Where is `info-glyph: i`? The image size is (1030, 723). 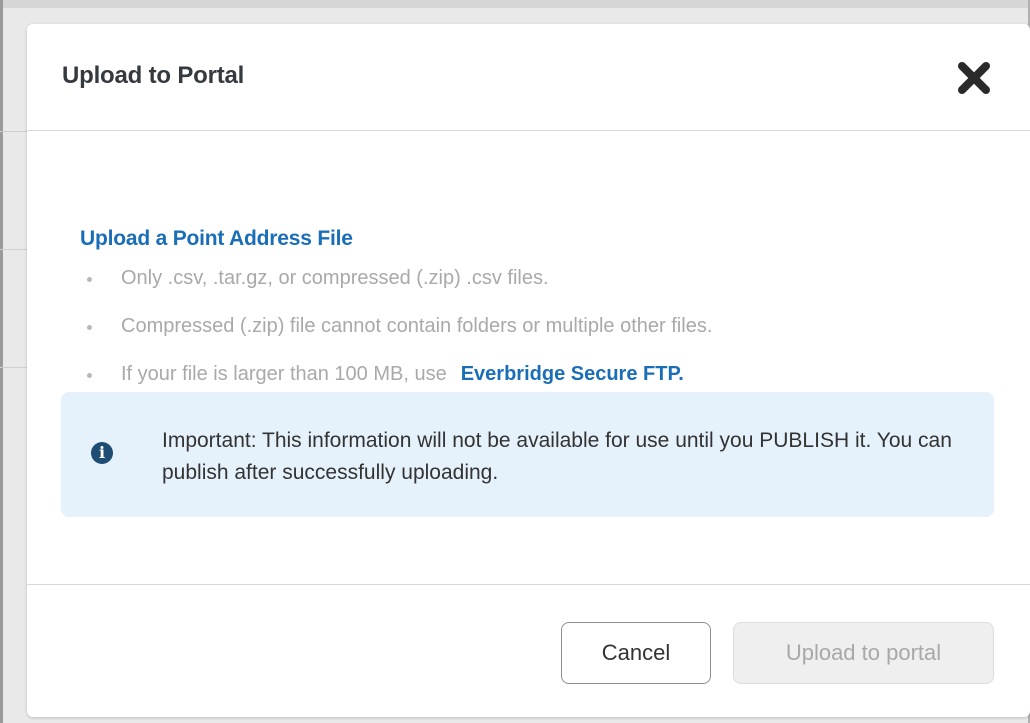 info-glyph: i is located at coordinates (102, 452).